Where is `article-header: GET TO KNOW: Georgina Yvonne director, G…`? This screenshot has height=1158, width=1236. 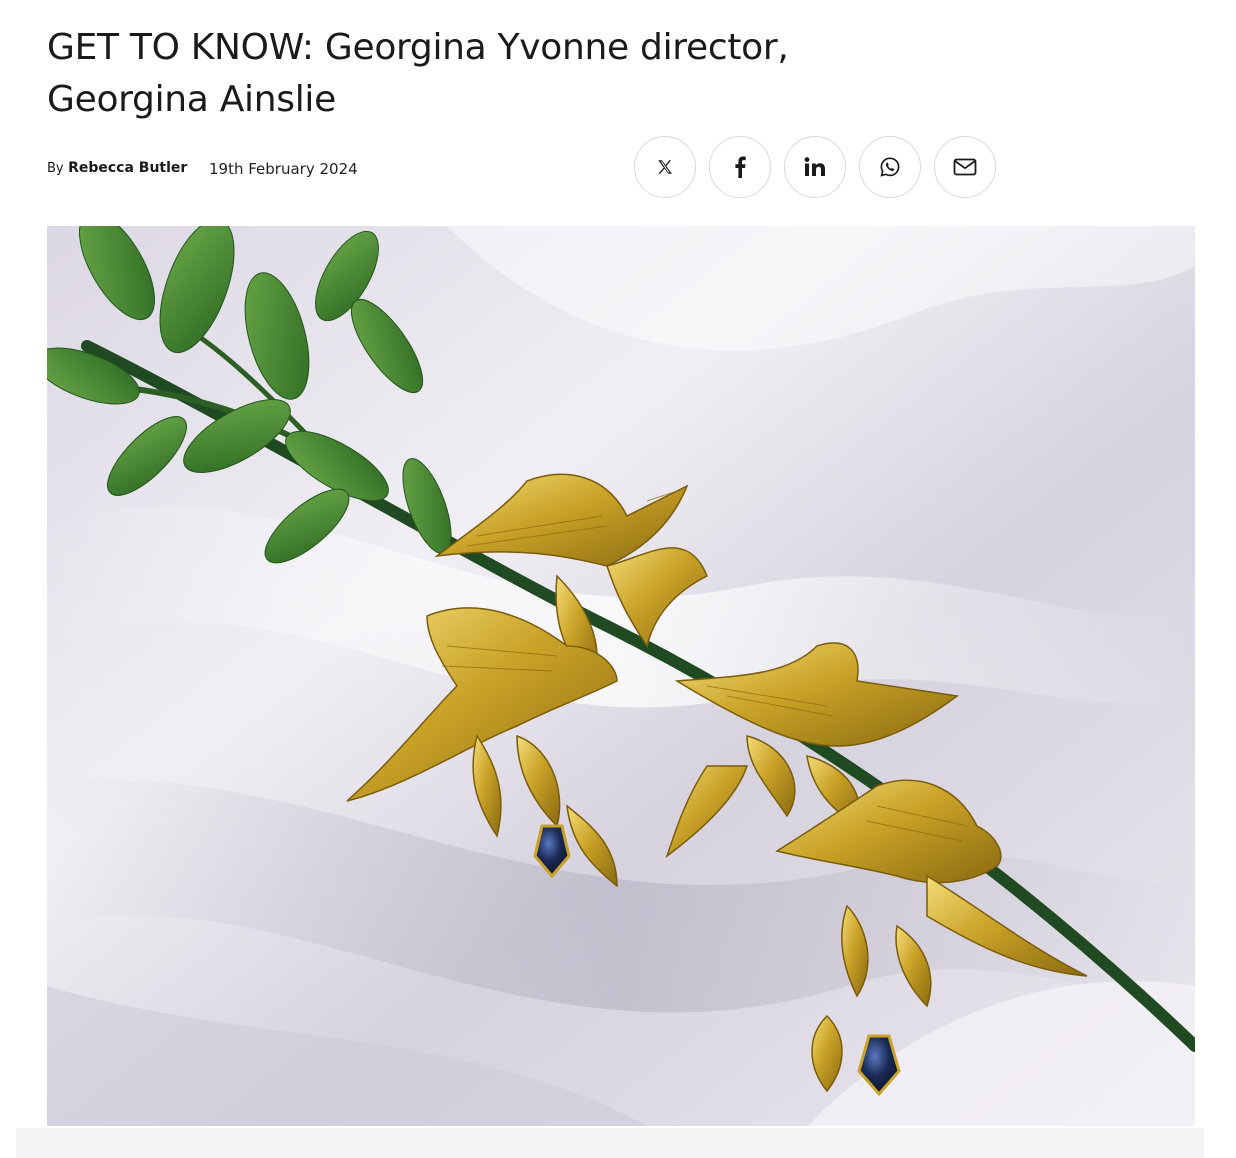 article-header: GET TO KNOW: Georgina Yvonne director, G… is located at coordinates (622, 74).